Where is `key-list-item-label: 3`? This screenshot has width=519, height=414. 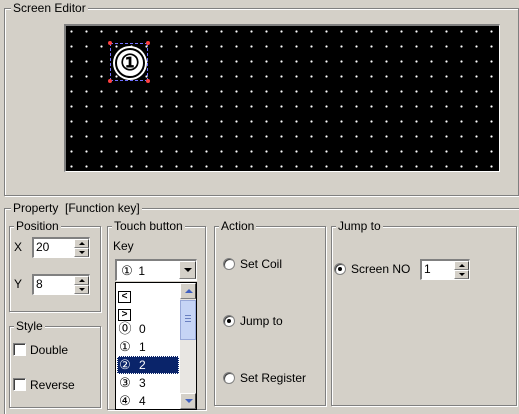
key-list-item-label: 3 is located at coordinates (142, 383).